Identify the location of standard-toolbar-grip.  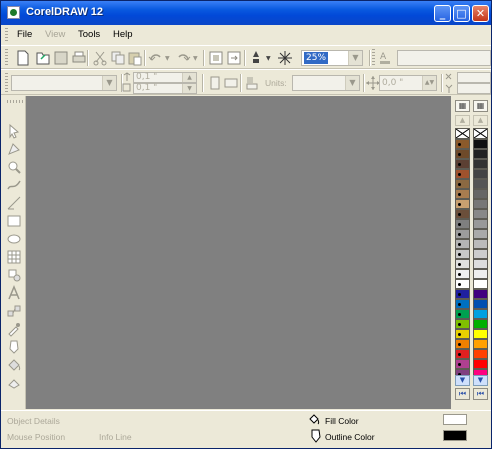
(6, 58).